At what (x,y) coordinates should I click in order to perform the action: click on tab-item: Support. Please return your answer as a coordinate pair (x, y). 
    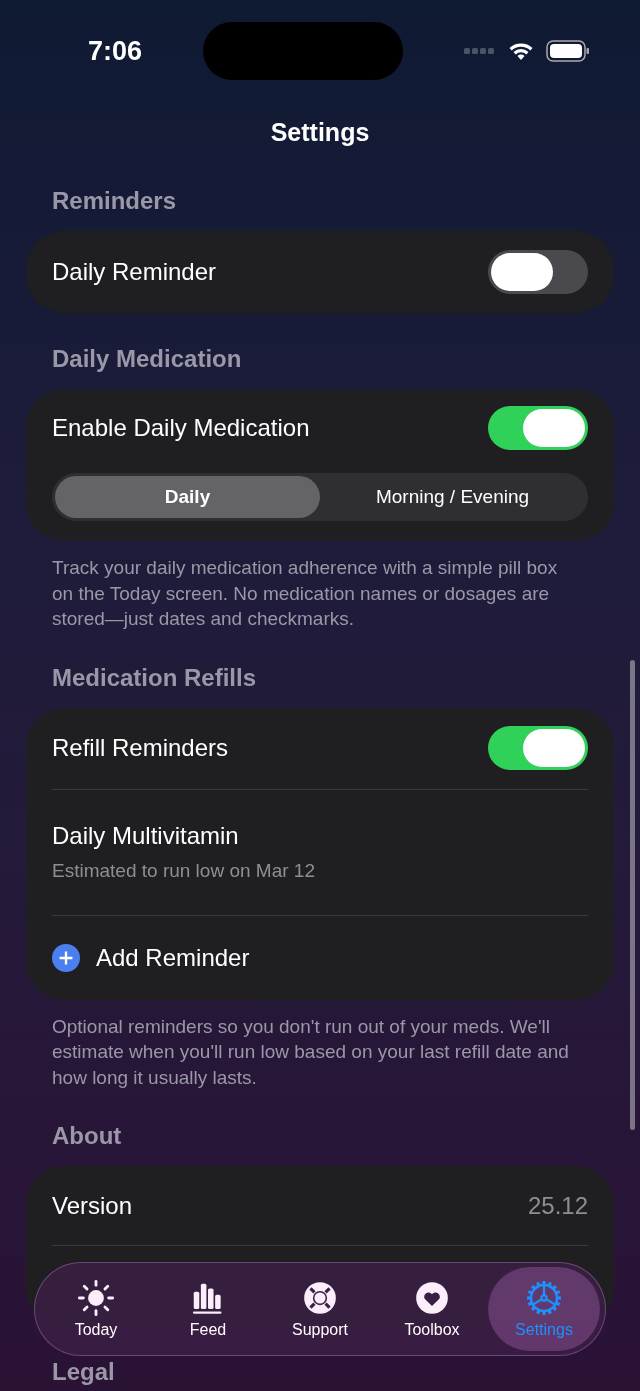
    Looking at the image, I should click on (320, 1309).